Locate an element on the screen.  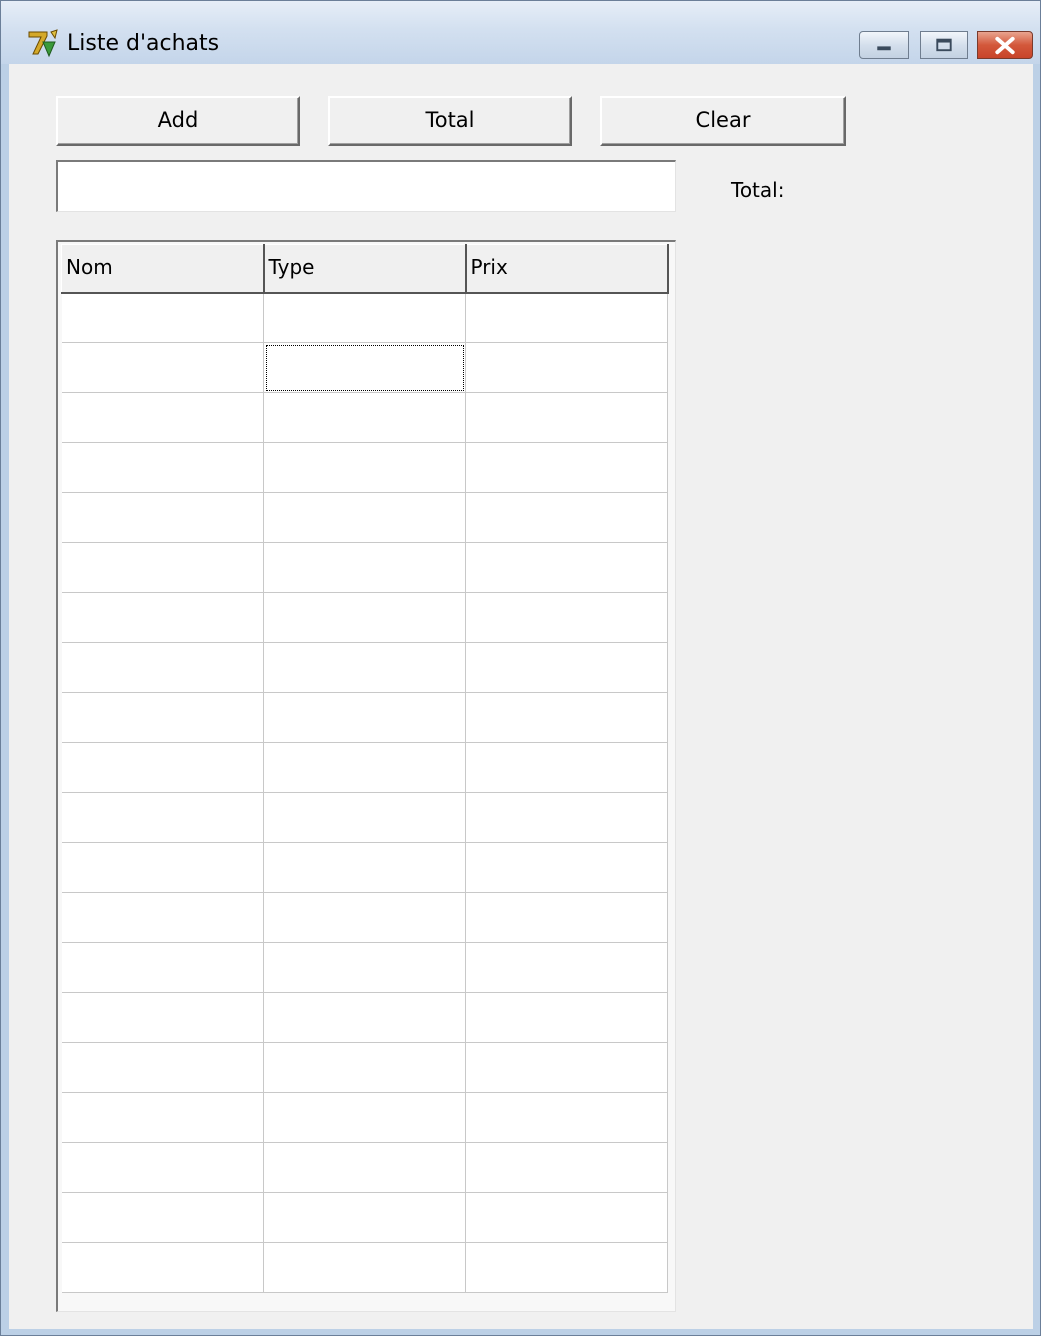
total-button: Total is located at coordinates (450, 121).